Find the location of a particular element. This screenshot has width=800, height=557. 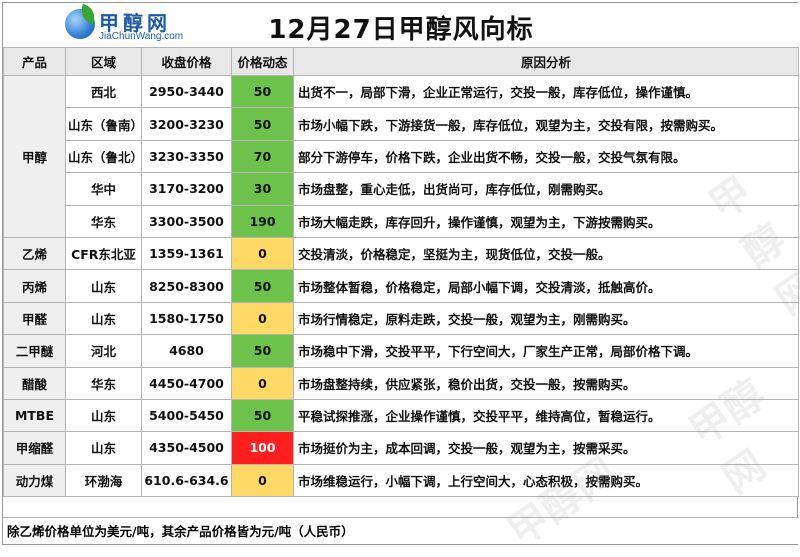

cell-price: 610.6-634.6 is located at coordinates (186, 480).